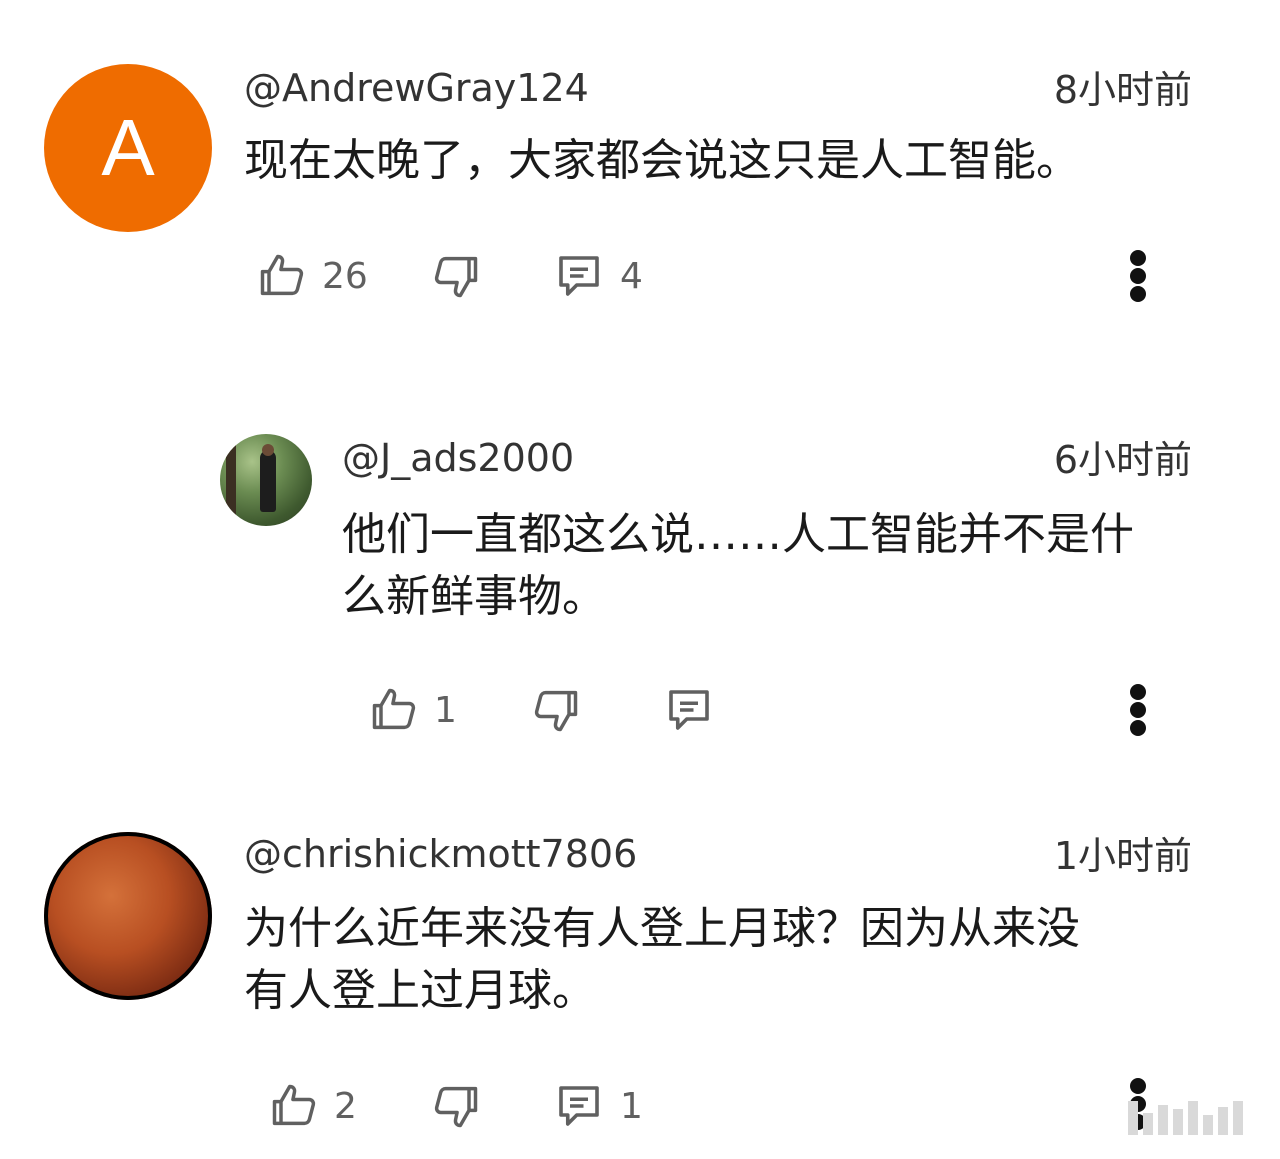 This screenshot has height=1159, width=1280. I want to click on comment-text-line: 为什么近年来没有人登上月球？因为从来没, so click(662, 928).